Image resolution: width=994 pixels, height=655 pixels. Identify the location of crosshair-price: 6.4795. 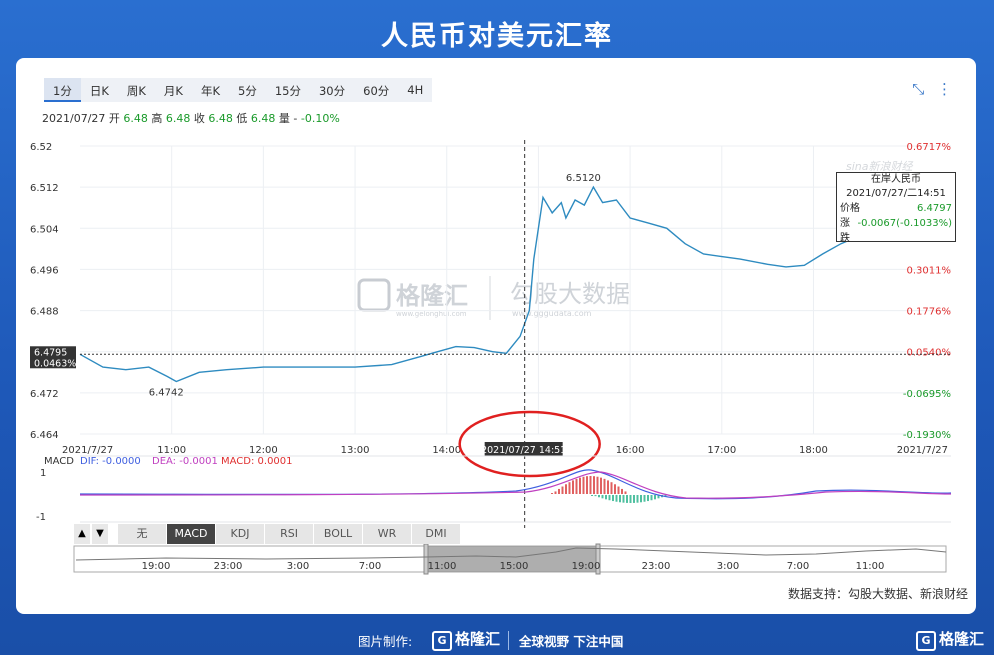
(50, 352).